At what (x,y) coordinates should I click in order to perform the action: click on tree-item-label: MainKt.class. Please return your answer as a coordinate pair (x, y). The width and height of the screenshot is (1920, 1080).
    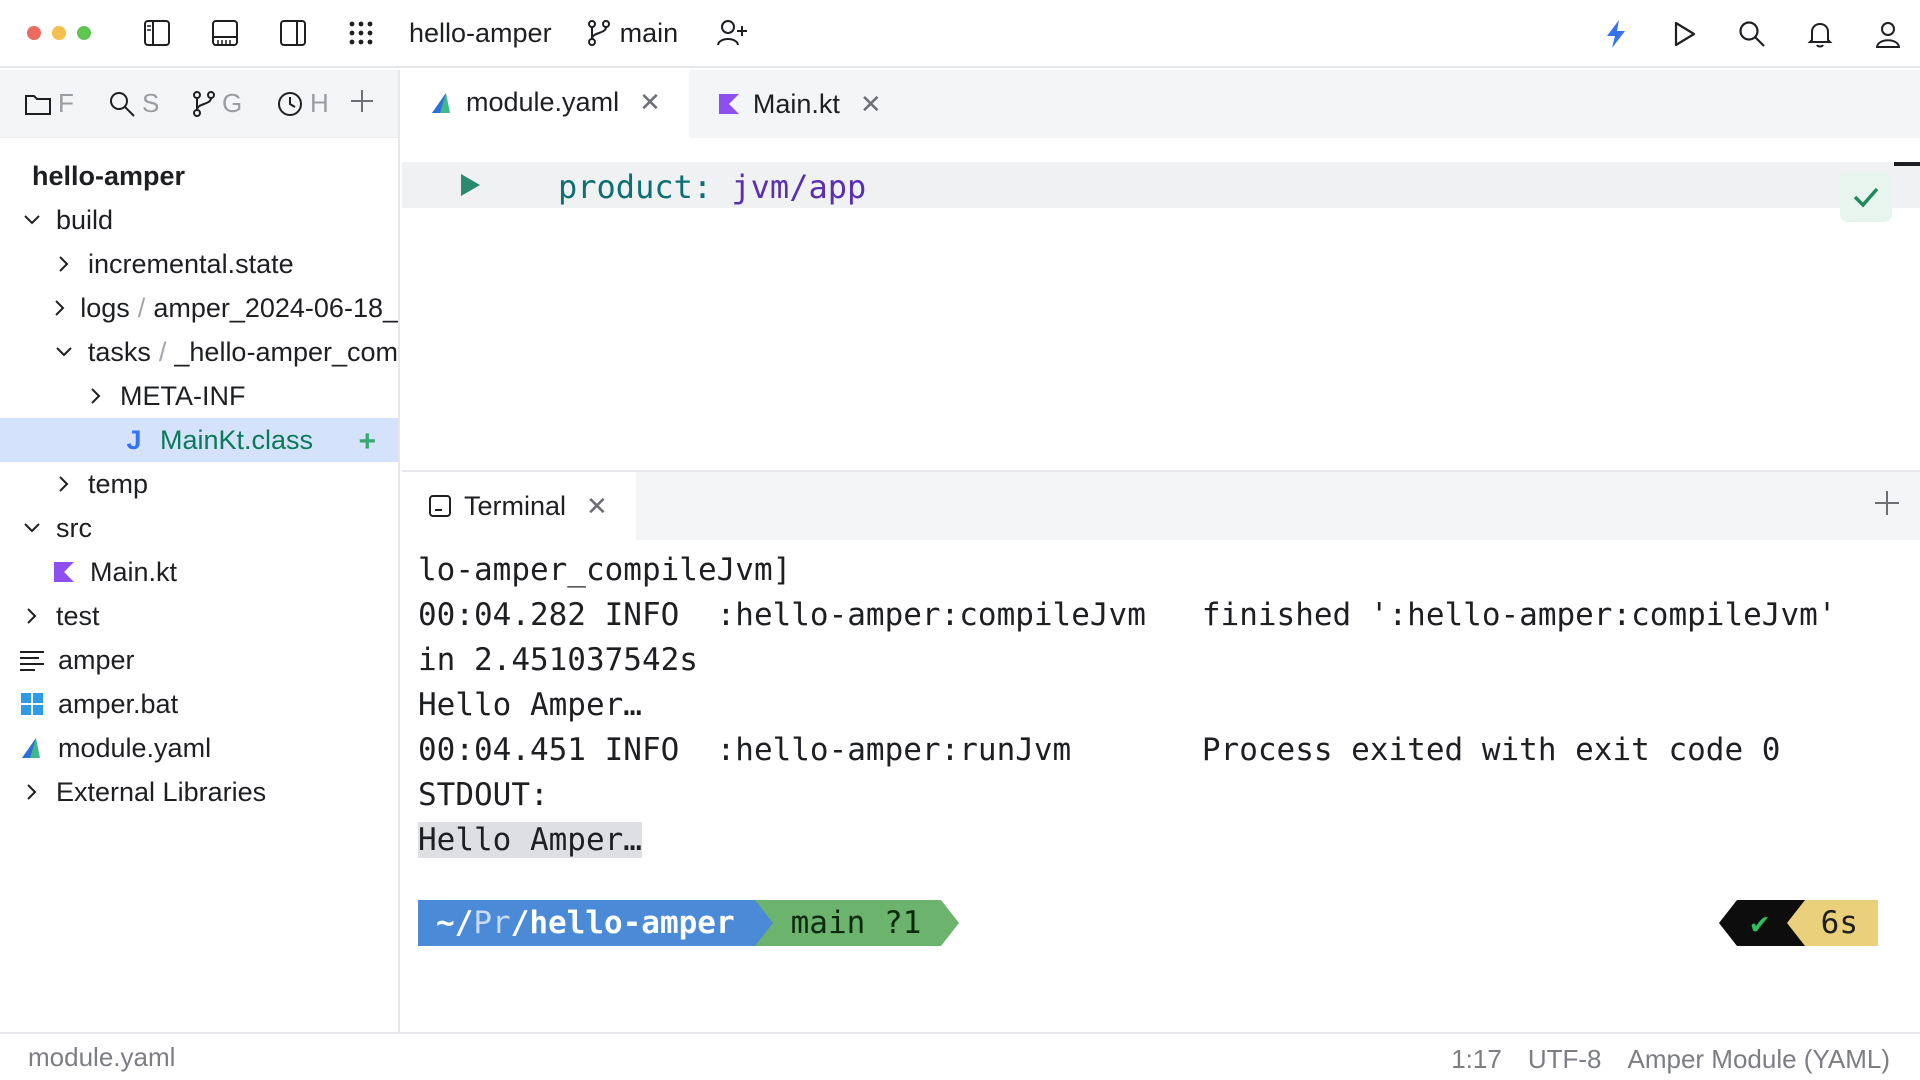
    Looking at the image, I should click on (237, 439).